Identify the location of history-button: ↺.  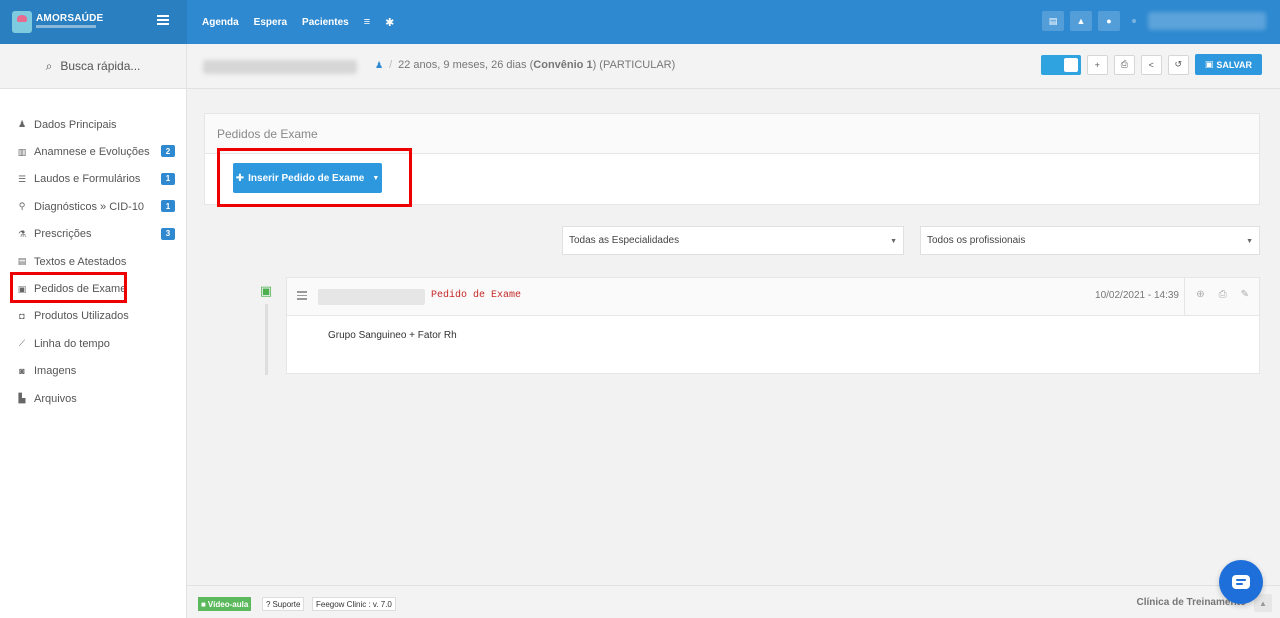
(1178, 64).